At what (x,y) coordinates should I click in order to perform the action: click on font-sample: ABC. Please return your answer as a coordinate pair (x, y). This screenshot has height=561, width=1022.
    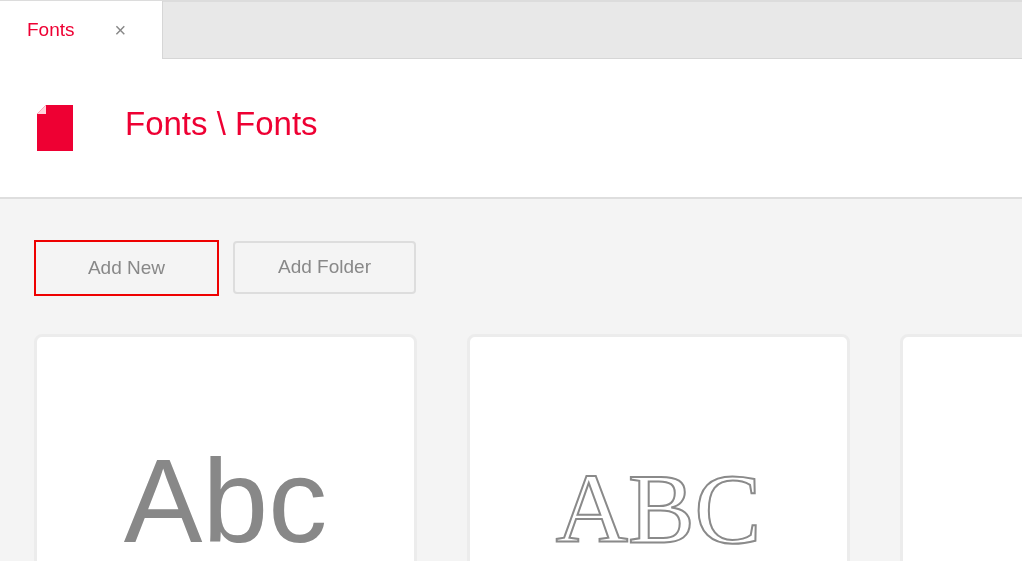
    Looking at the image, I should click on (658, 509).